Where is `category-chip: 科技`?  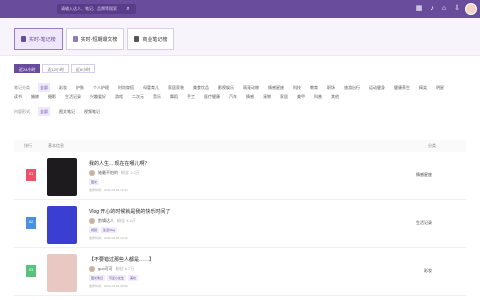
category-chip: 科技 is located at coordinates (297, 87).